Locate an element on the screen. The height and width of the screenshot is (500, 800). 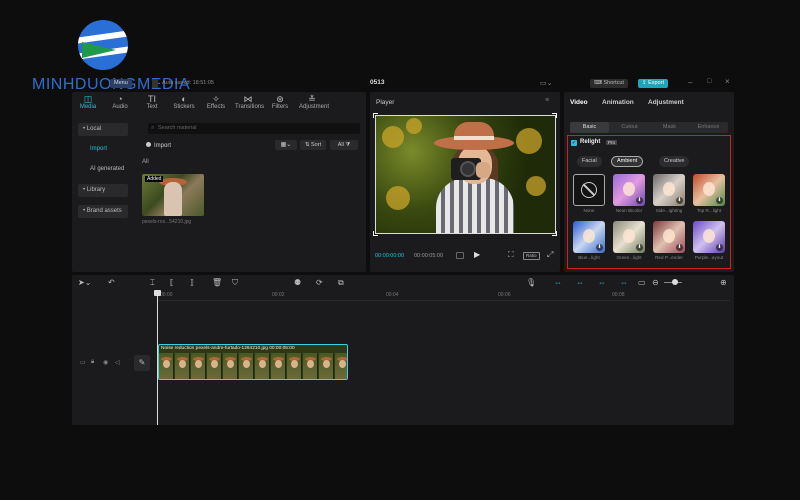
link-icon: ⇔ is located at coordinates (558, 282).